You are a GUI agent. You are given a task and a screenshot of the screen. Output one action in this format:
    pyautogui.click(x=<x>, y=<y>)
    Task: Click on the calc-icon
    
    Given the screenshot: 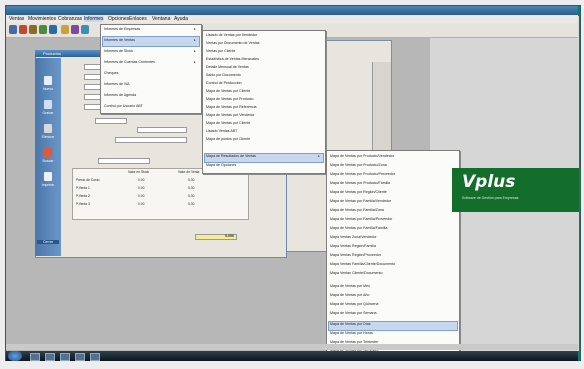 What is the action you would take?
    pyautogui.click(x=85, y=29)
    